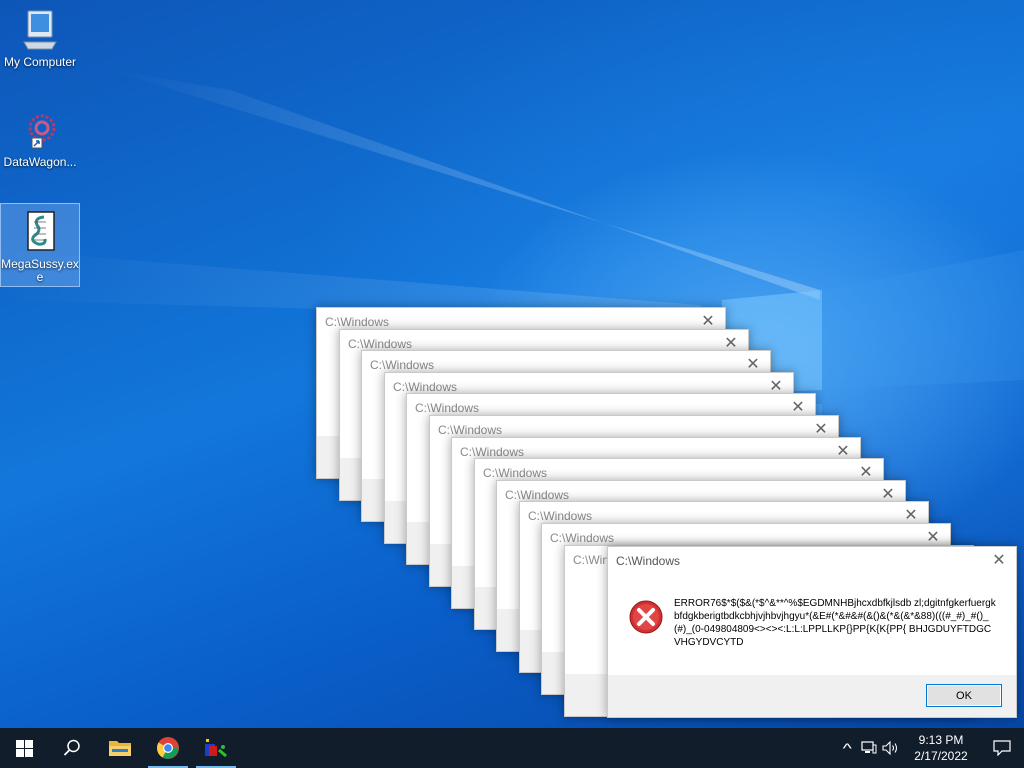  Describe the element at coordinates (646, 617) in the screenshot. I see `error-icon` at that location.